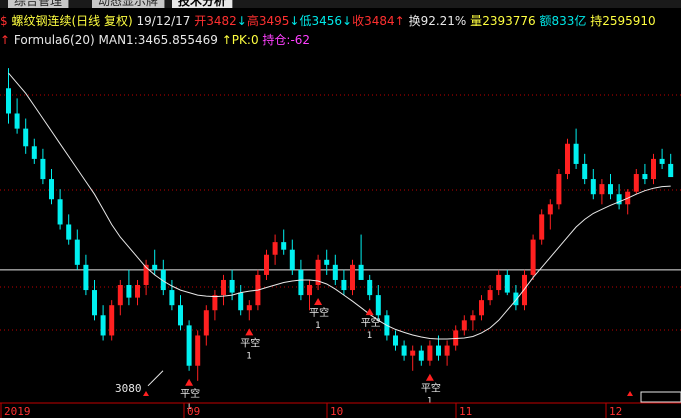 The height and width of the screenshot is (418, 681). What do you see at coordinates (193, 411) in the screenshot?
I see `x-axis-label: 09` at bounding box center [193, 411].